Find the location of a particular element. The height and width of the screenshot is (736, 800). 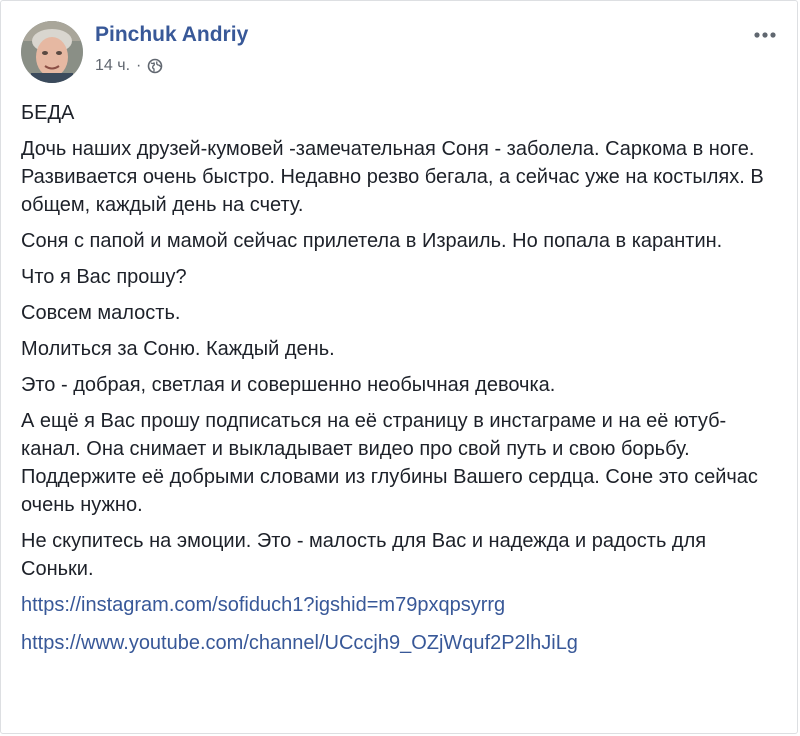

post-meta: 14 ч. · is located at coordinates (129, 66).